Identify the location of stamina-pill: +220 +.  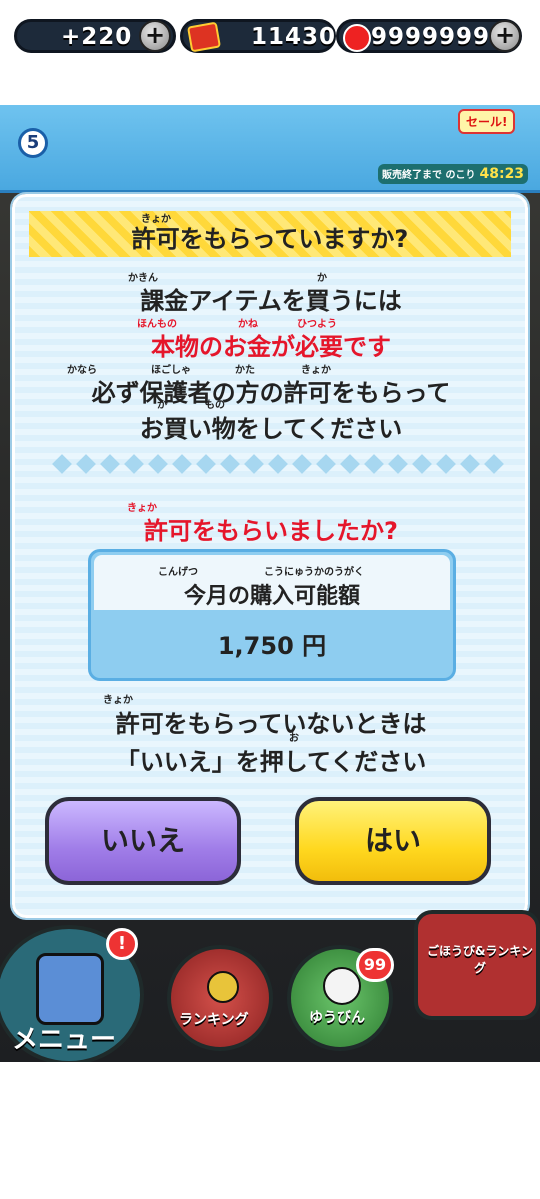
(95, 36).